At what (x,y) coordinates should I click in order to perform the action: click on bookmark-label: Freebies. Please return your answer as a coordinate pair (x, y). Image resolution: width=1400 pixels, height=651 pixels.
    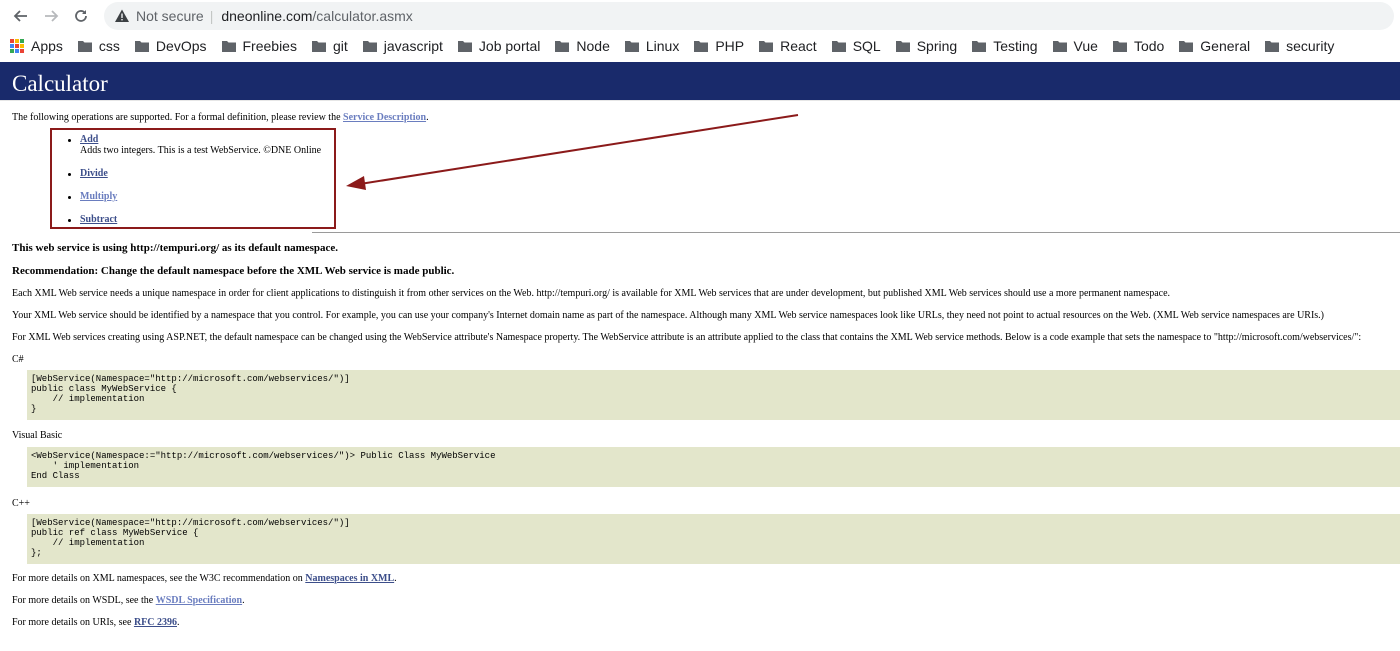
    Looking at the image, I should click on (269, 46).